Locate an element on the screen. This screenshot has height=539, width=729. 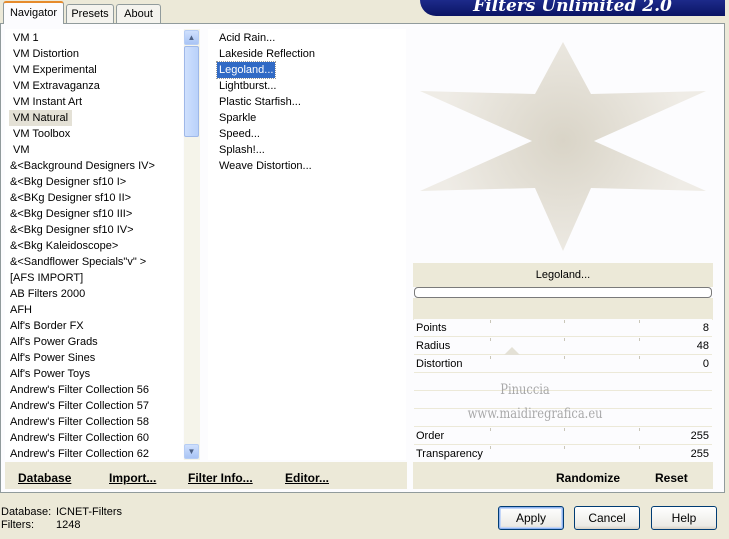
param-name: Distortion is located at coordinates (439, 364).